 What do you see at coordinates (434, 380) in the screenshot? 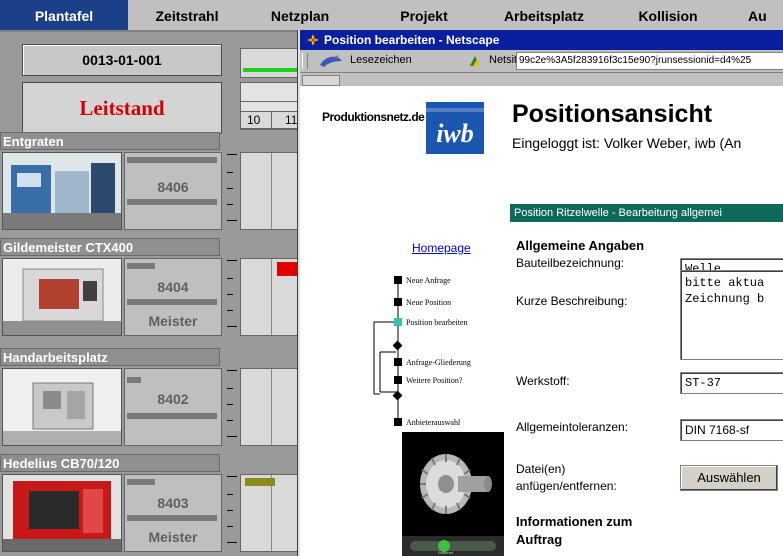
I see `flow-step-label: Weitere Position?` at bounding box center [434, 380].